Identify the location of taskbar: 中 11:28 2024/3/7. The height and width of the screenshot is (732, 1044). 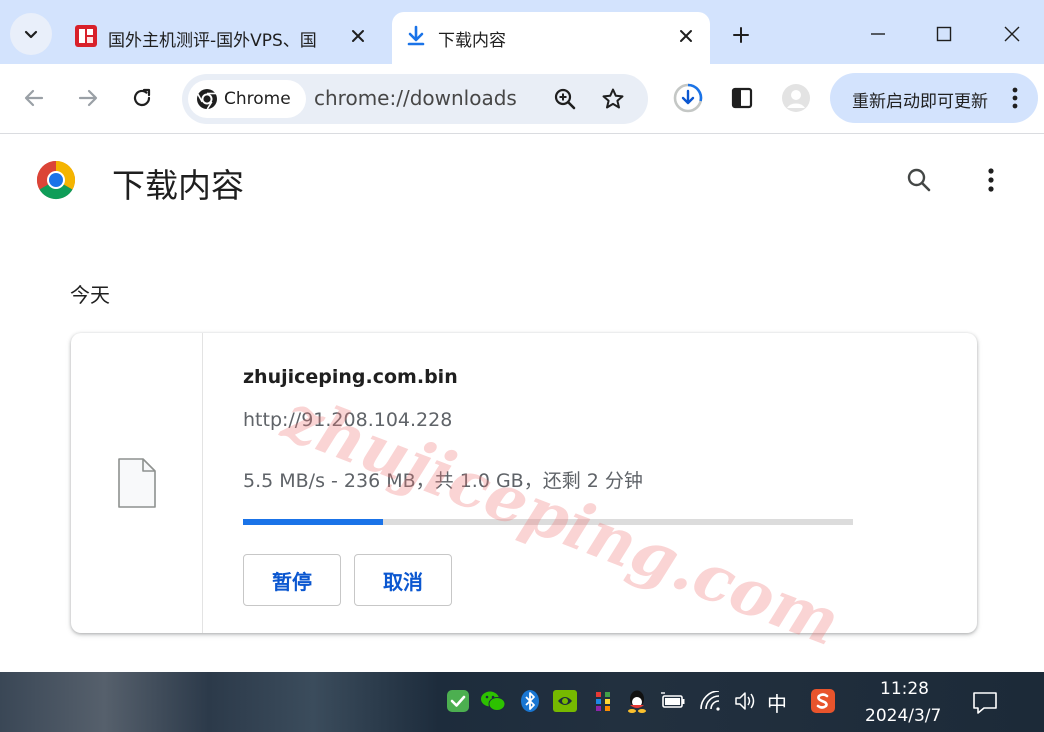
(522, 702).